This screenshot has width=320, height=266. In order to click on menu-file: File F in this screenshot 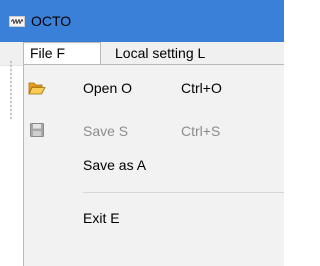, I will do `click(62, 53)`.